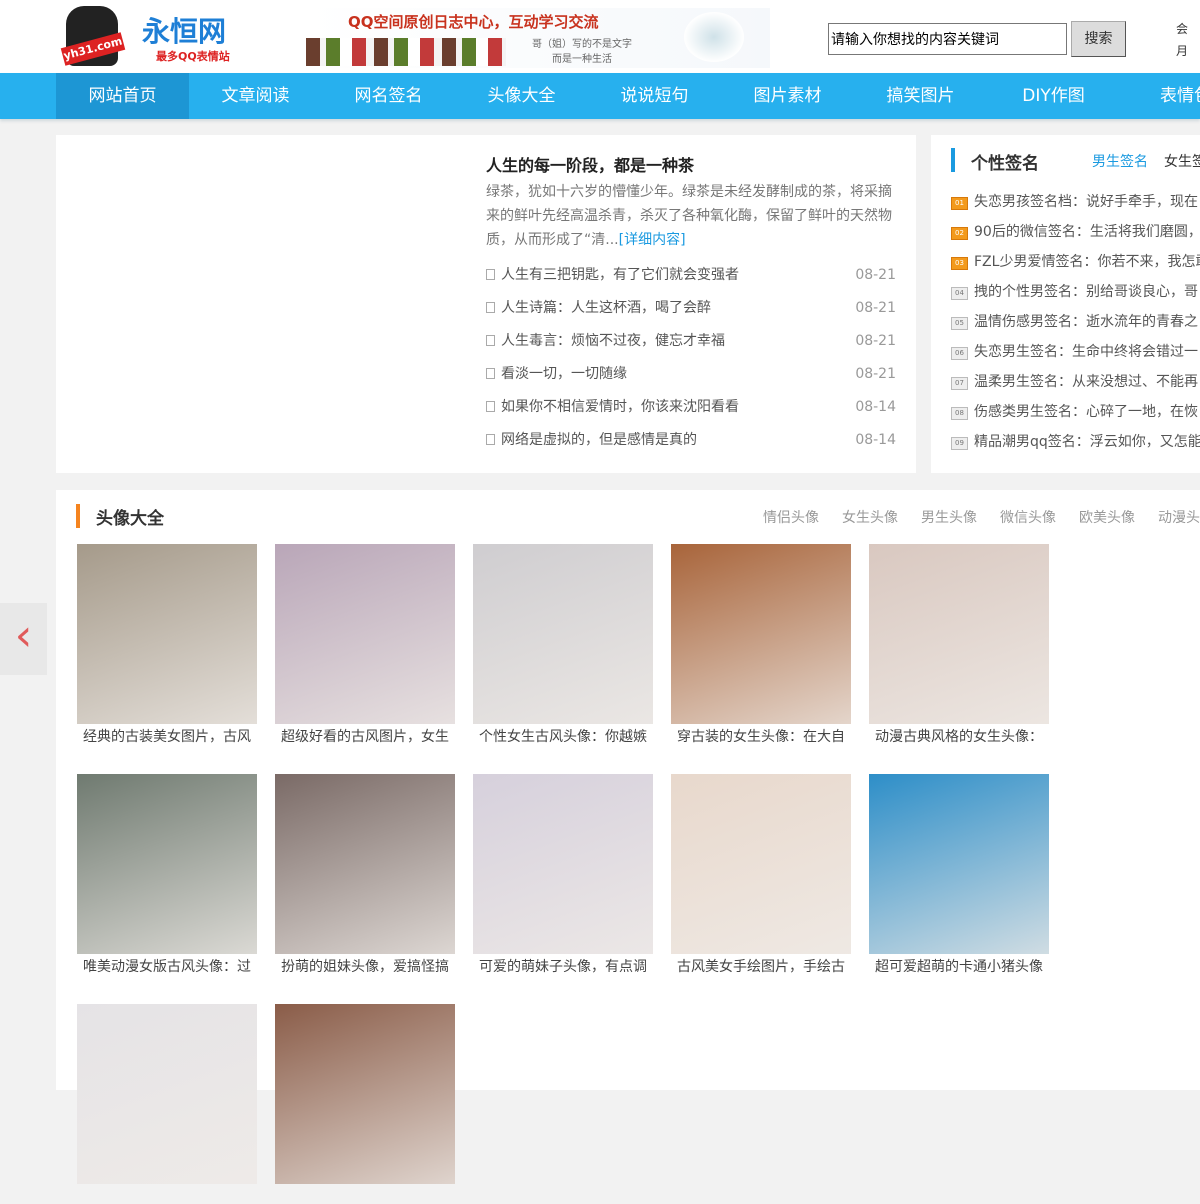 This screenshot has width=1200, height=1204. Describe the element at coordinates (1075, 355) in the screenshot. I see `signature-item: 06 失恋男生签名：生命中终将会错过一` at that location.